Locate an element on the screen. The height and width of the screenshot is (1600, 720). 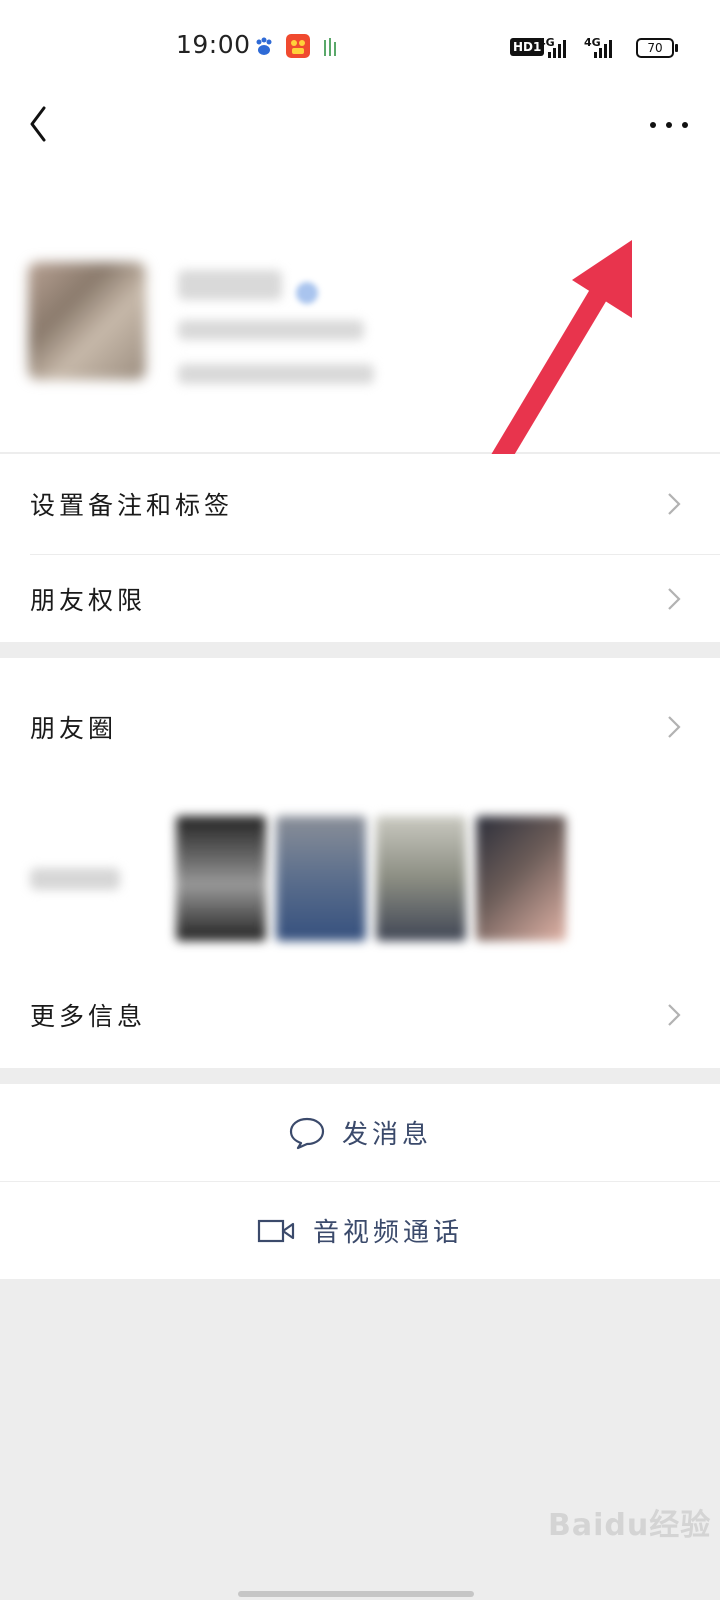
verified-icon is located at coordinates (307, 293).